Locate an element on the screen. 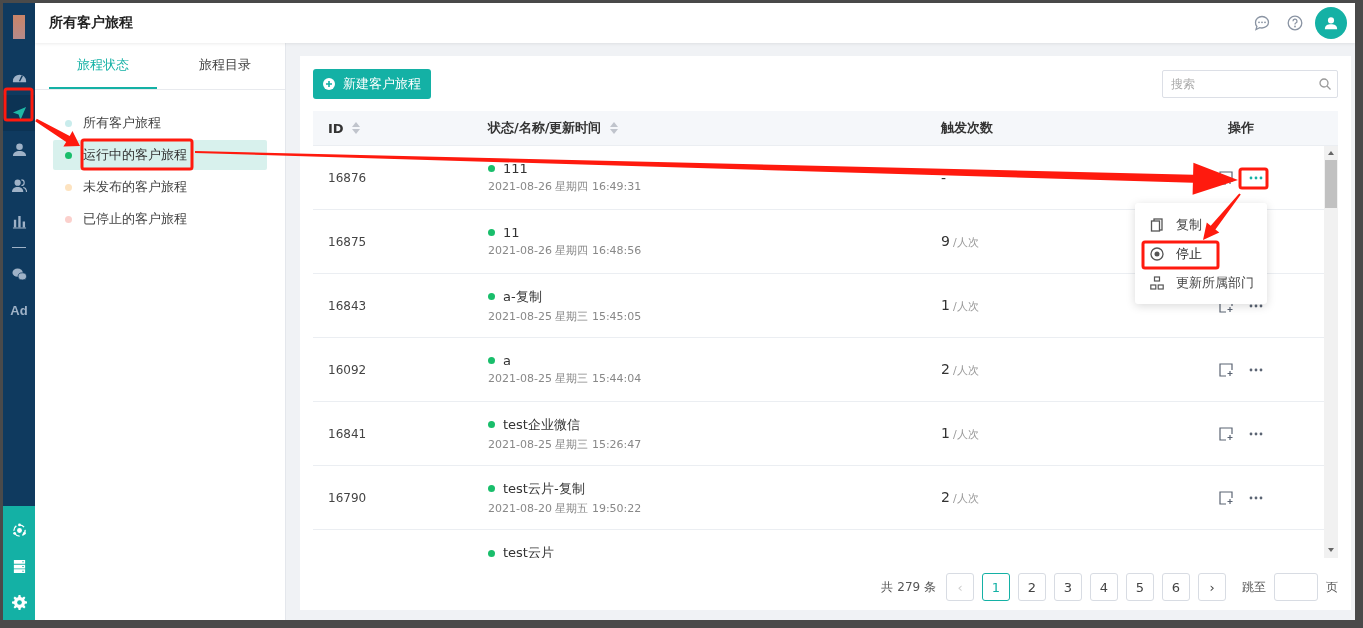 This screenshot has height=628, width=1363. id-cell: 16092 is located at coordinates (347, 369).